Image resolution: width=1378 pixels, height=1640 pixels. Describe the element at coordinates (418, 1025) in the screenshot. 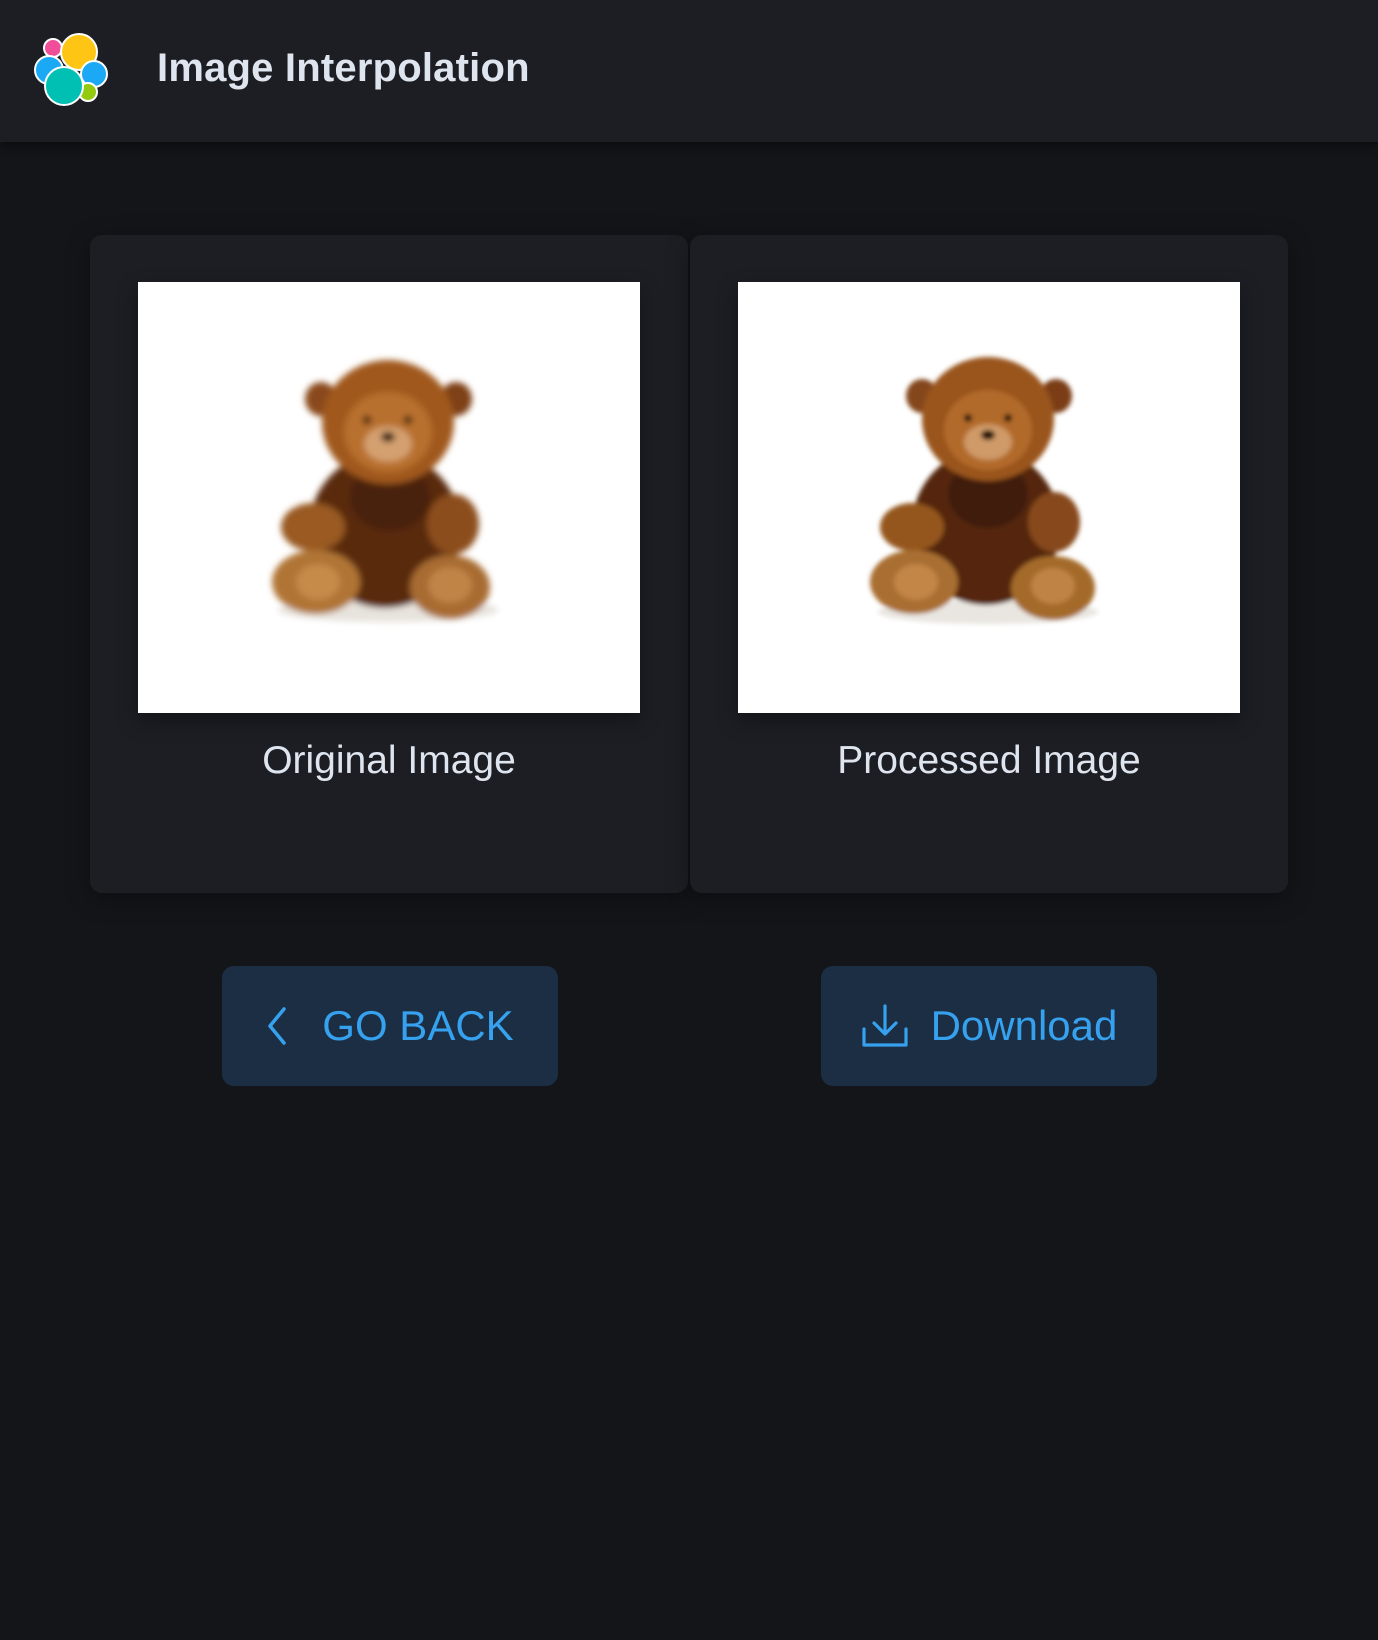

I see `go-back-label: GO BACK` at that location.